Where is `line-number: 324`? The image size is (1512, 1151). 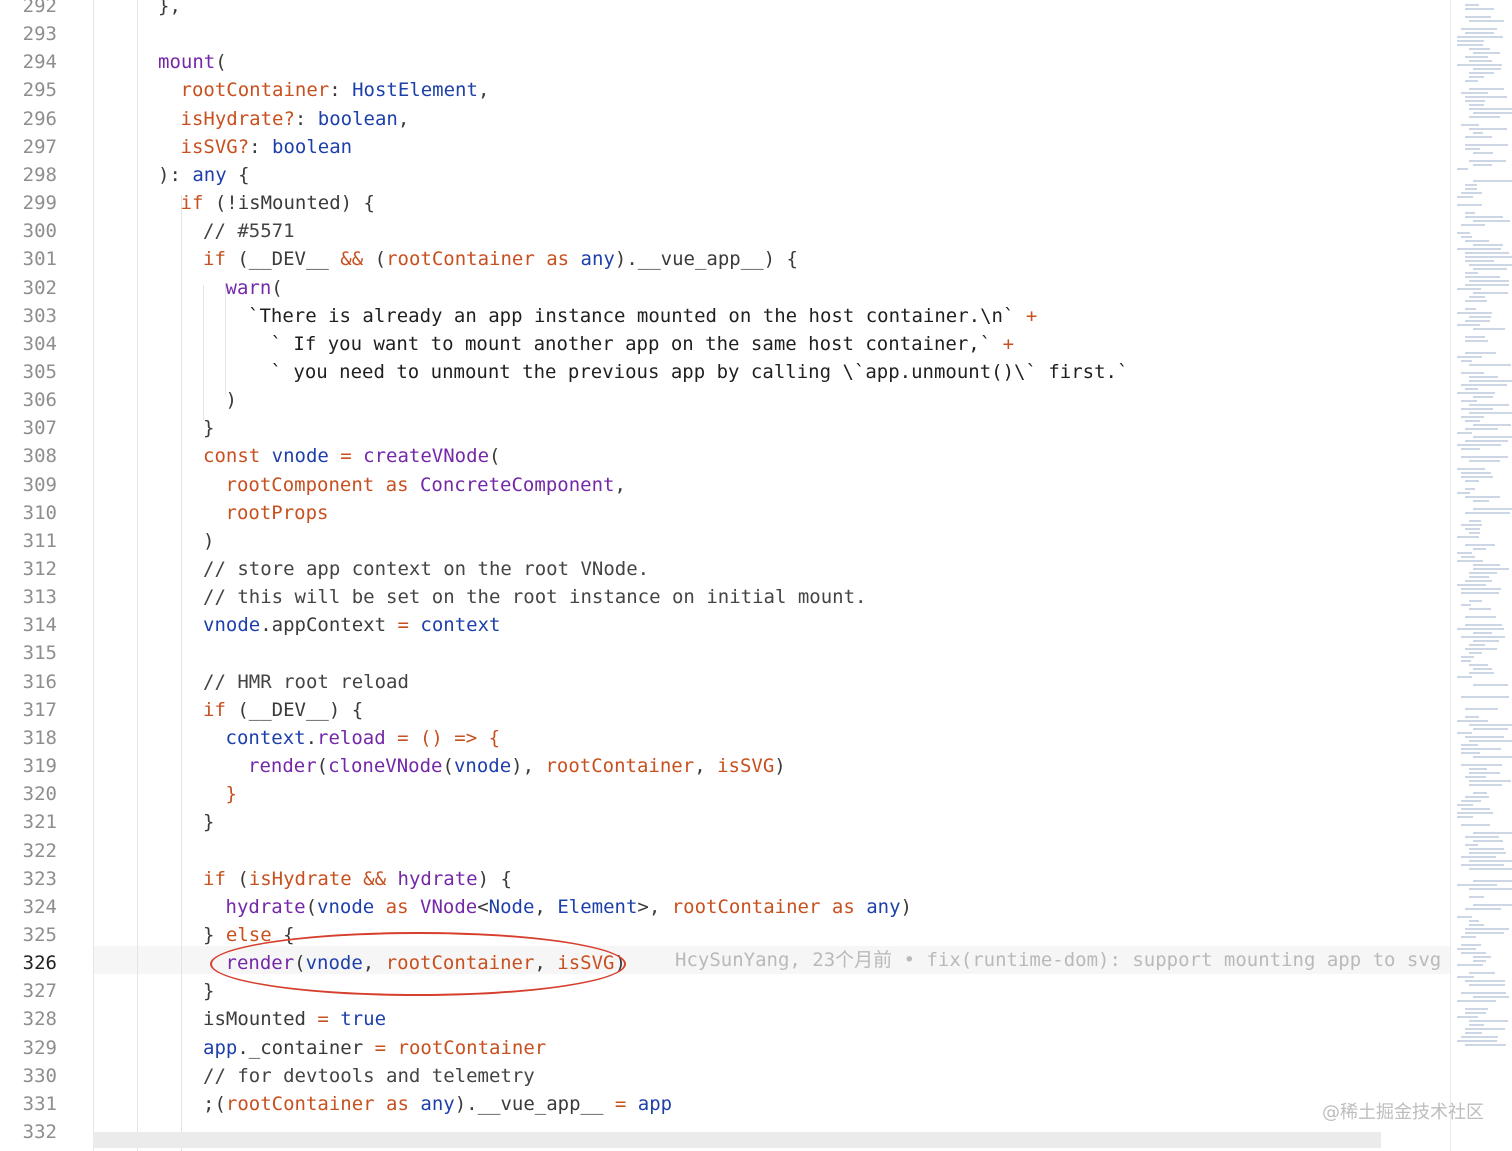 line-number: 324 is located at coordinates (39, 906).